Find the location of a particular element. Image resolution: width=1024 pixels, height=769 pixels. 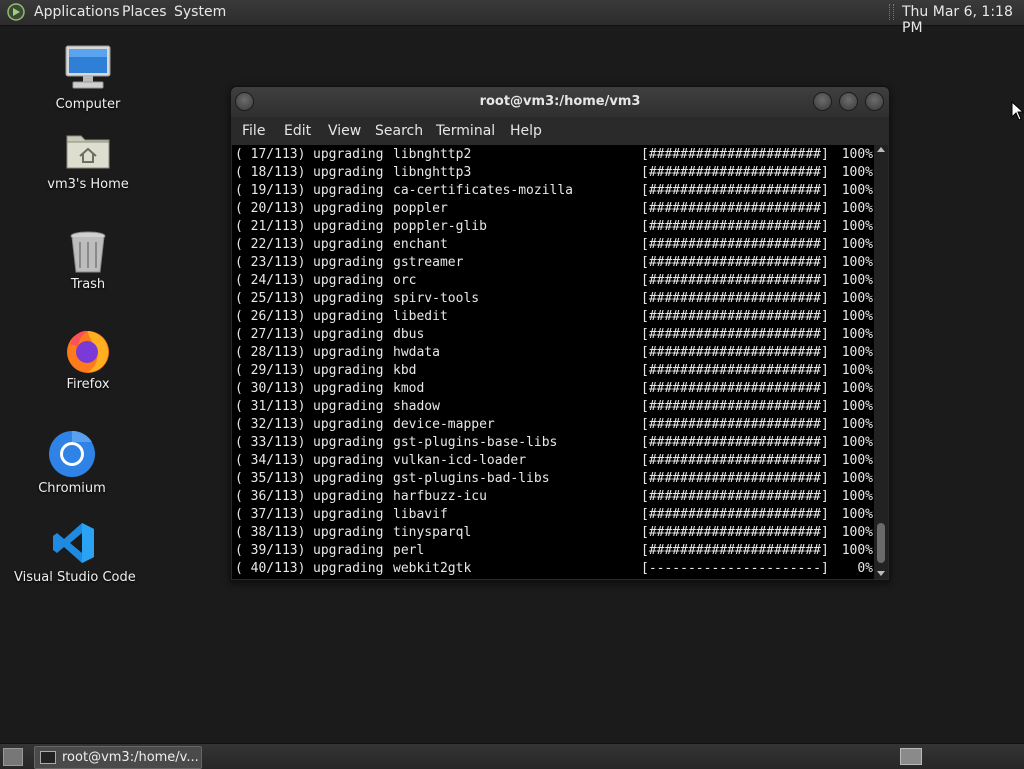

menu-applications: Applications is located at coordinates (77, 12).